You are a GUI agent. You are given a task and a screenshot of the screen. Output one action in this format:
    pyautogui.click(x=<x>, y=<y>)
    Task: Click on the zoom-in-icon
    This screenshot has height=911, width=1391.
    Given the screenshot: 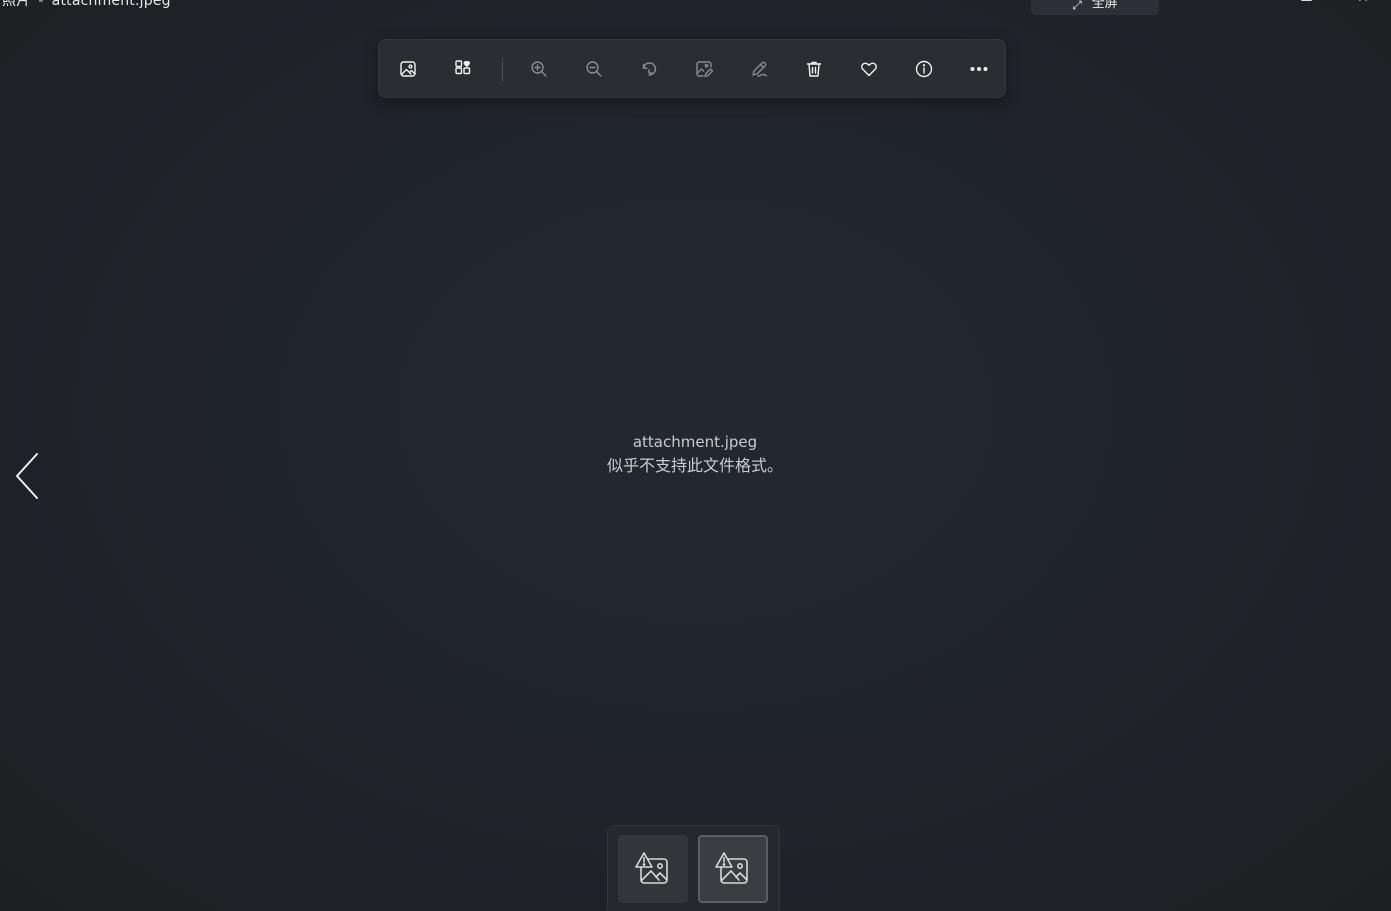 What is the action you would take?
    pyautogui.click(x=539, y=69)
    